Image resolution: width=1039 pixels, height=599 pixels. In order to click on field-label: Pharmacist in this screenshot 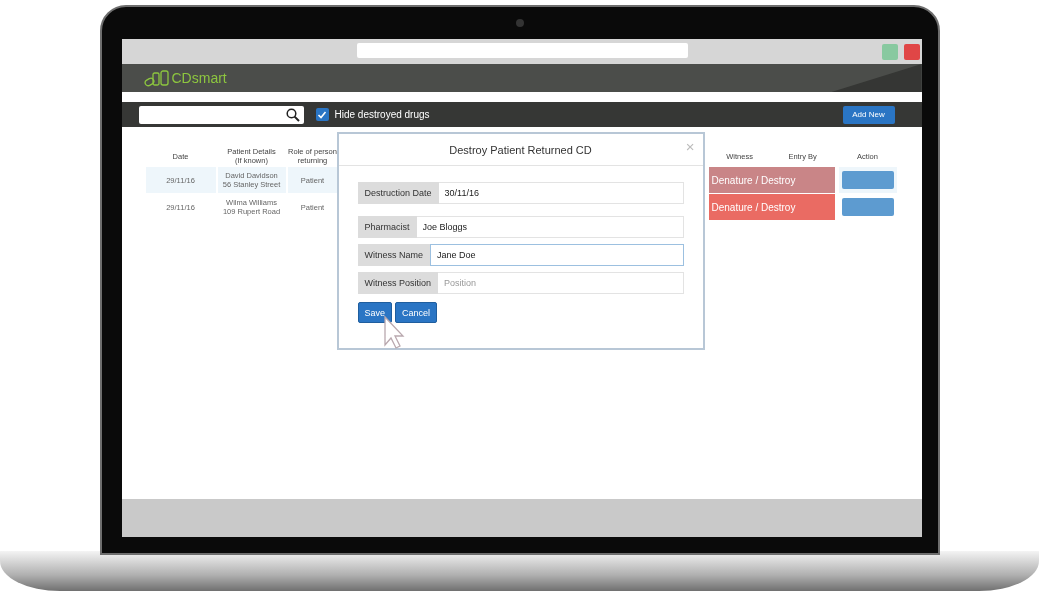, I will do `click(387, 227)`.